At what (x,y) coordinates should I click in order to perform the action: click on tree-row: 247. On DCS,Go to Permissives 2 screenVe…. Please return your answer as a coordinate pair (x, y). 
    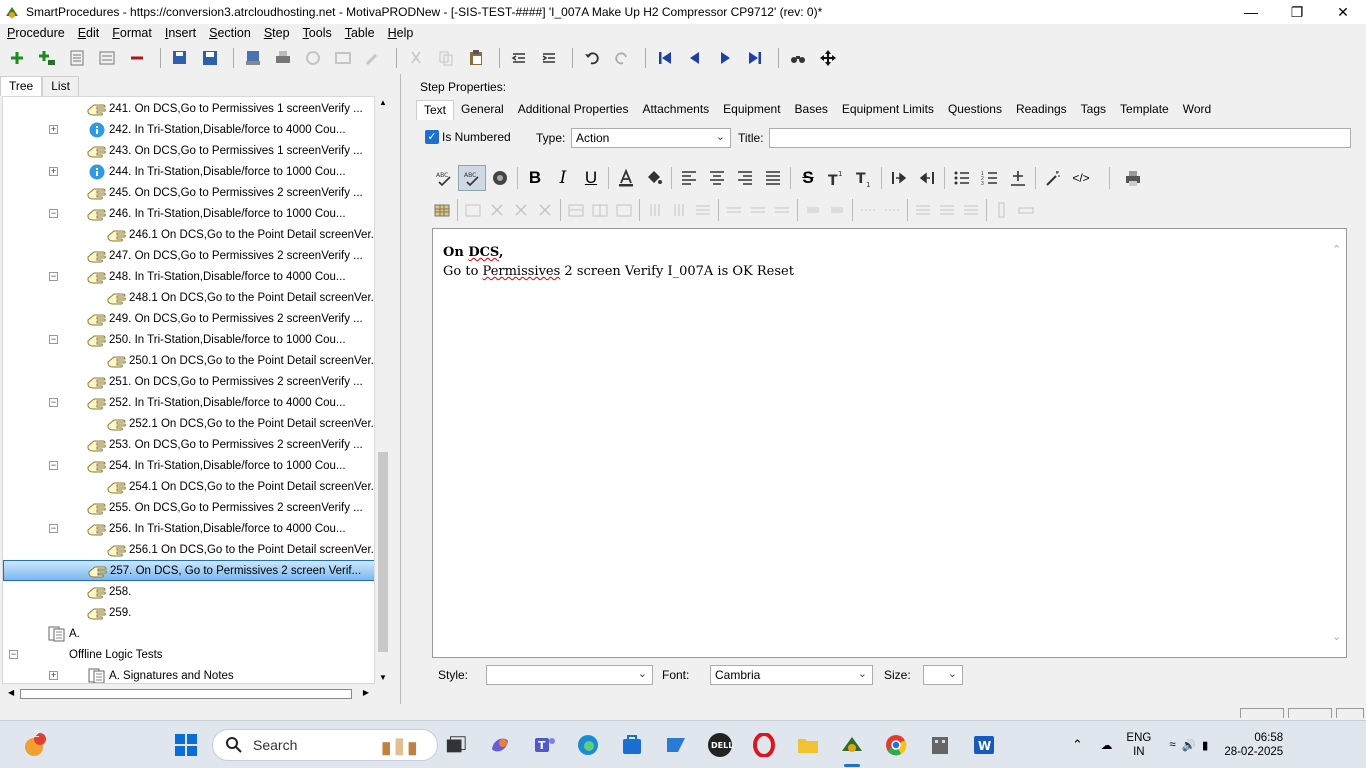
    Looking at the image, I should click on (188, 255).